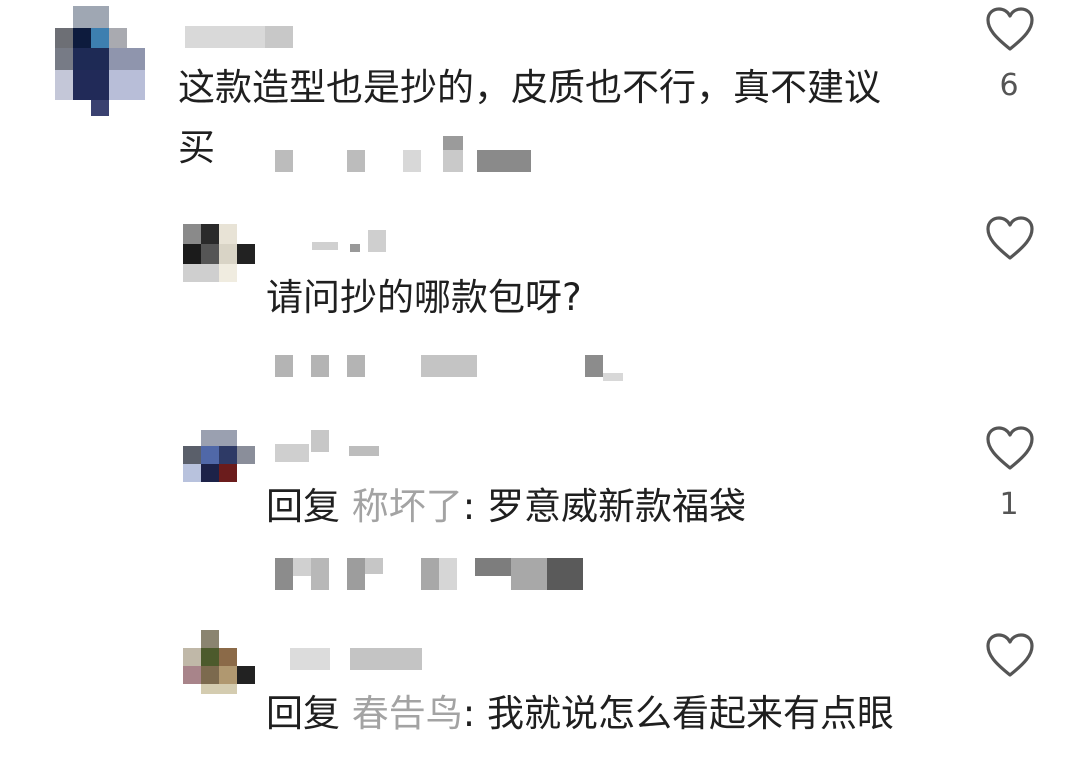 This screenshot has width=1080, height=760. What do you see at coordinates (424, 297) in the screenshot?
I see `reply-text: 请问抄的哪款包呀?` at bounding box center [424, 297].